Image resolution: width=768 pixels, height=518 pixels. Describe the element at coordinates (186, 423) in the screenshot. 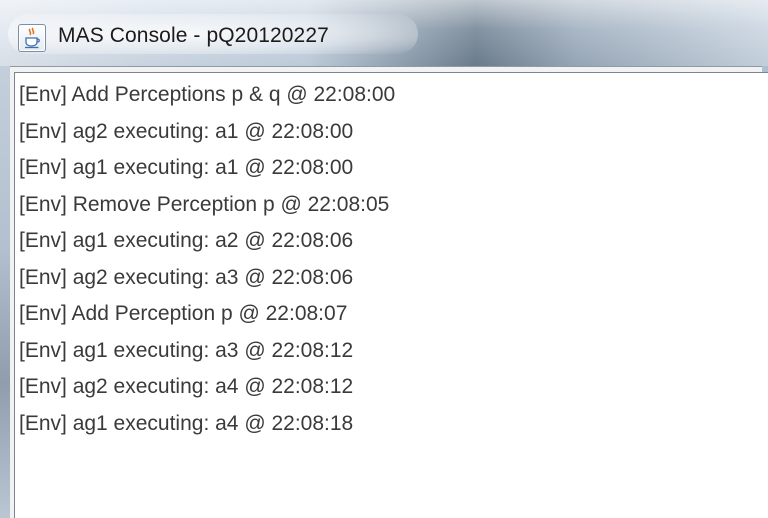

I see `console-line: [Env] ag1 executing: a4 @ 22:08:18` at that location.